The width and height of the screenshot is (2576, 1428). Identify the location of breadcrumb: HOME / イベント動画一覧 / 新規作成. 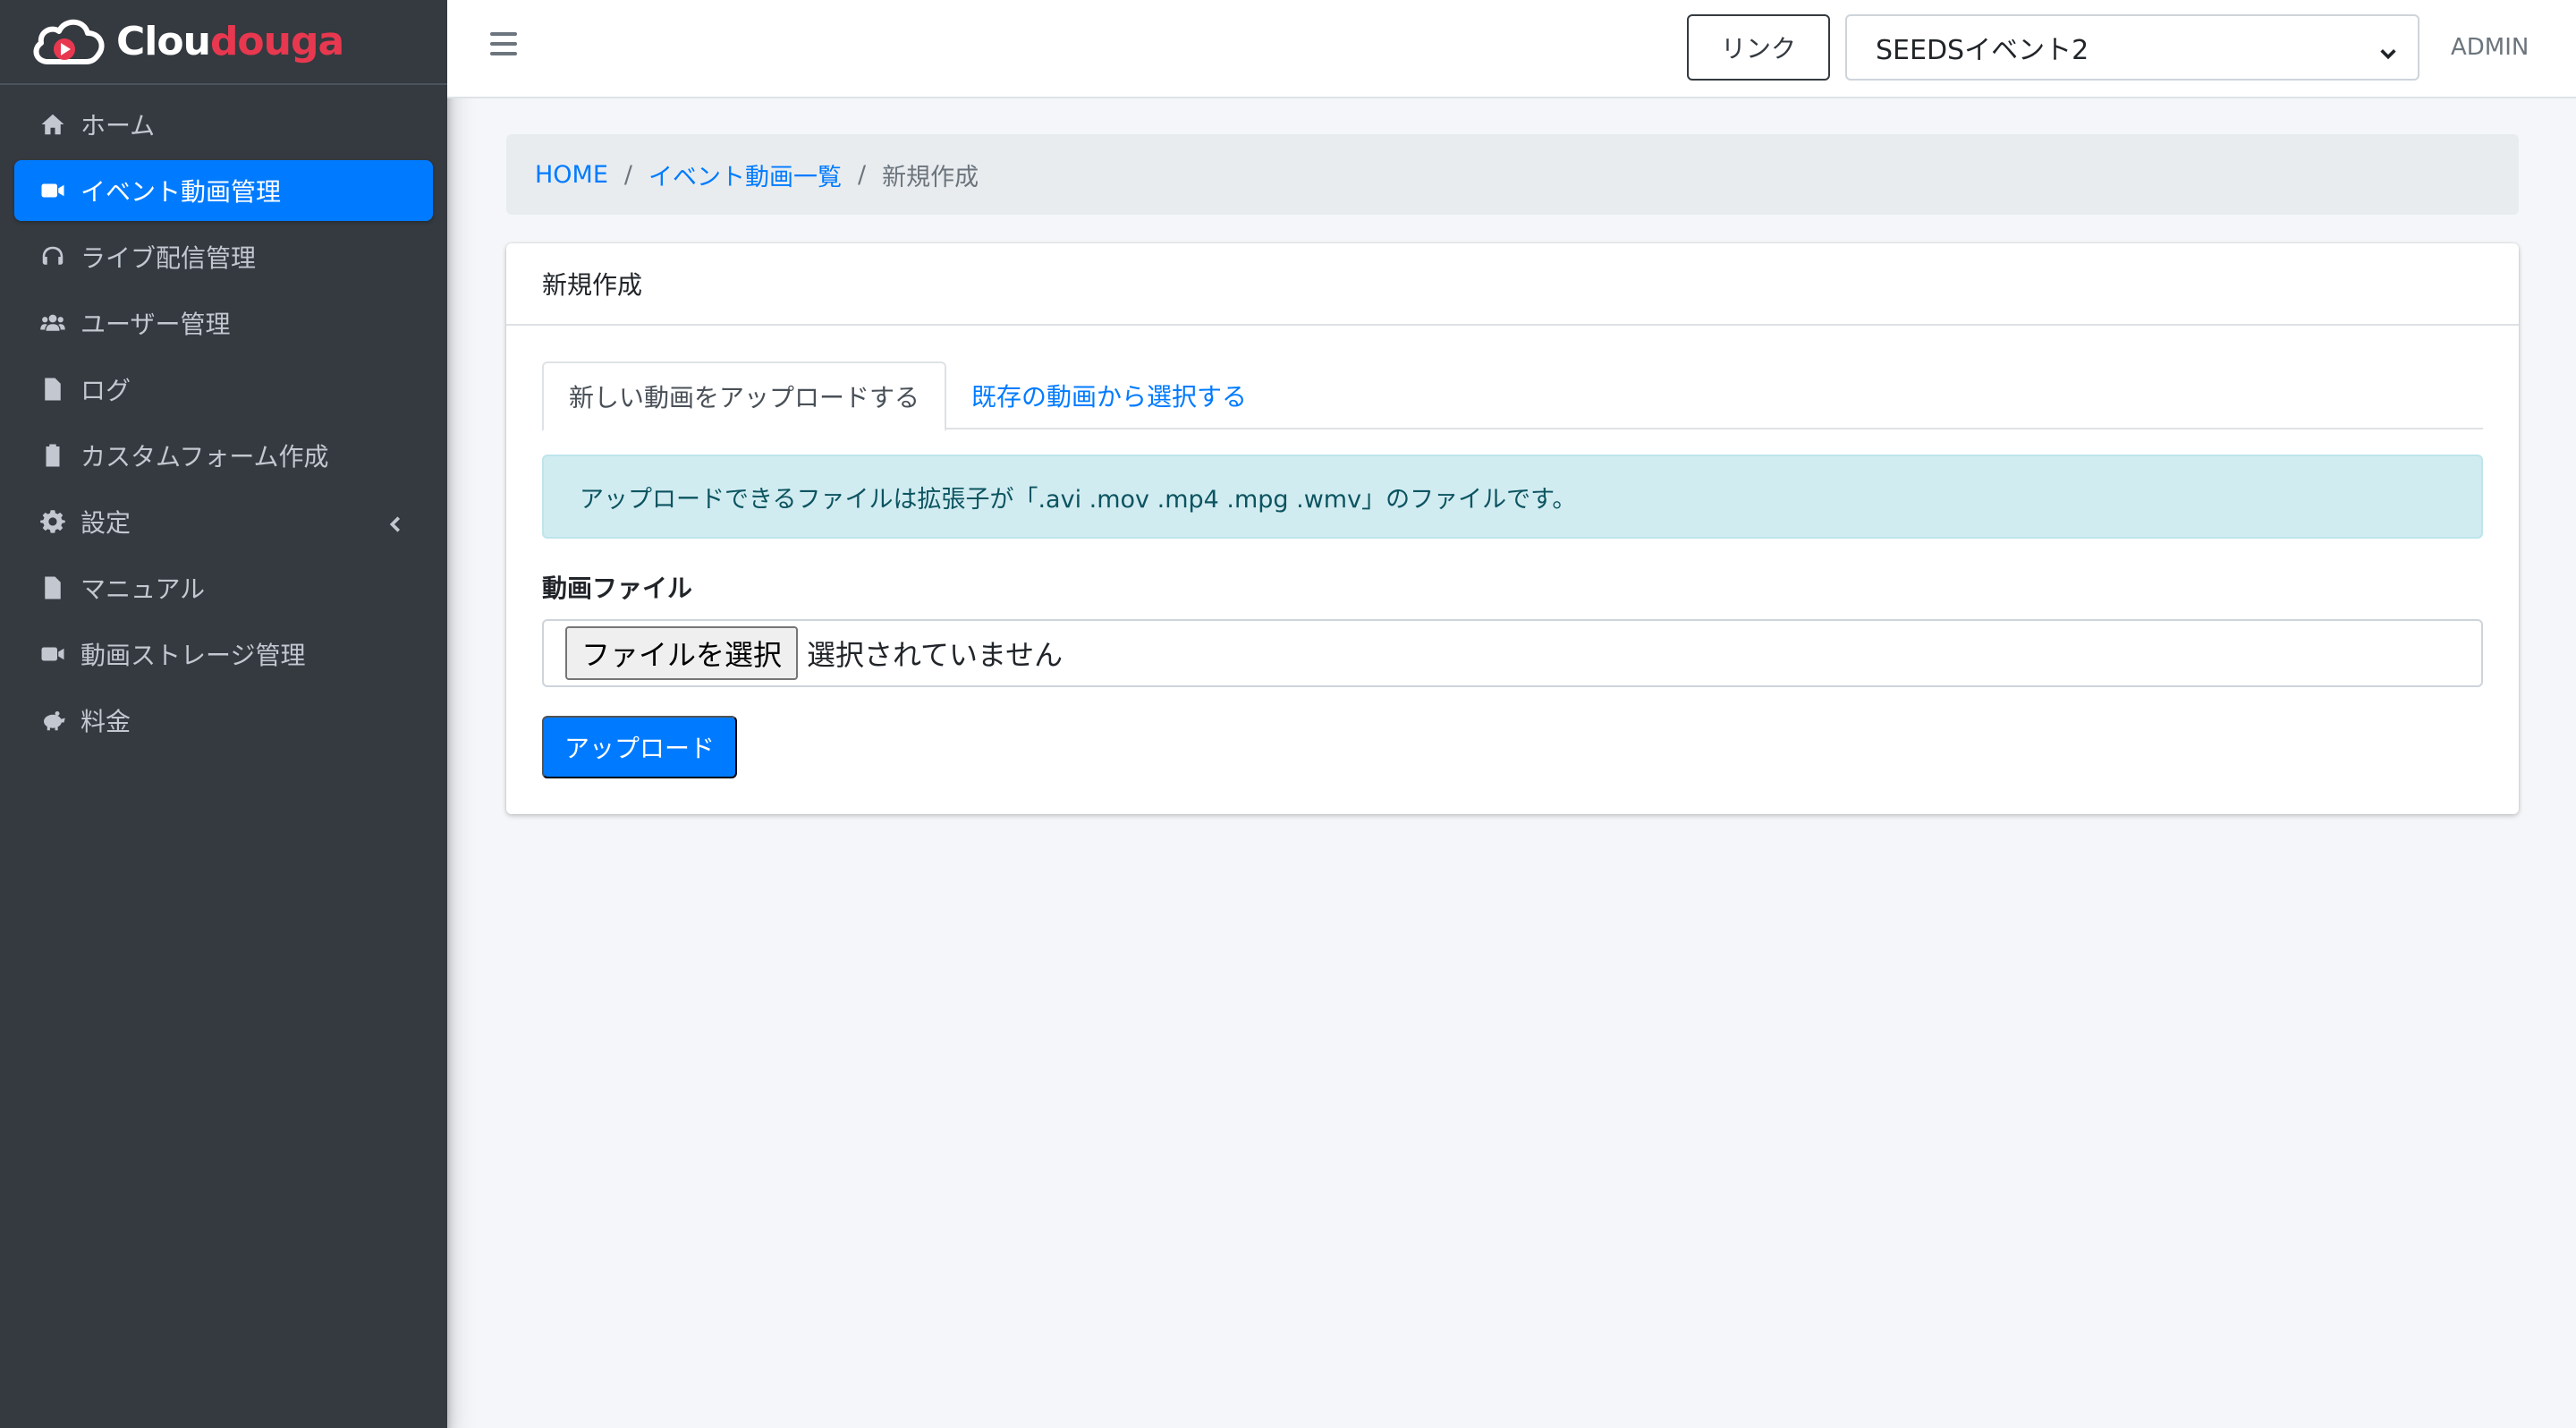
(1512, 174).